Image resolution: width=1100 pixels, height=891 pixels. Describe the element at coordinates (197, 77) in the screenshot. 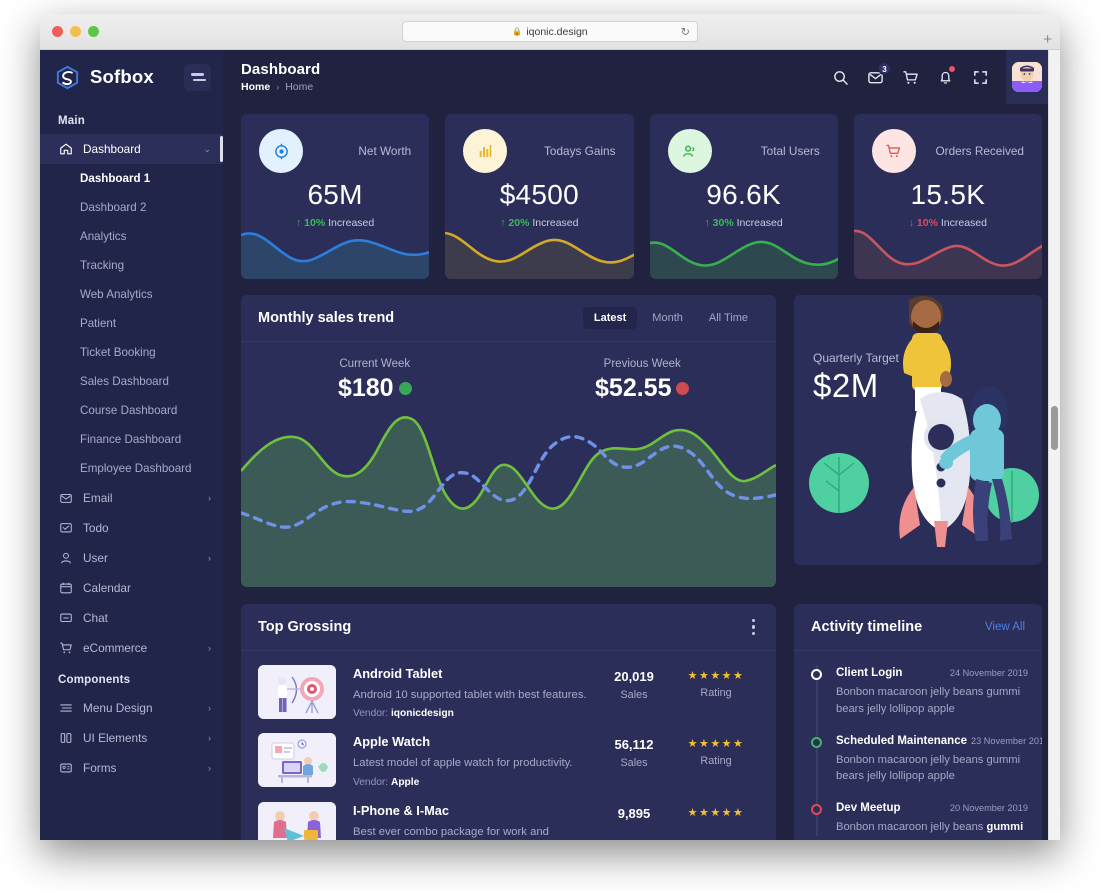

I see `sidebar-toggle-icon` at that location.